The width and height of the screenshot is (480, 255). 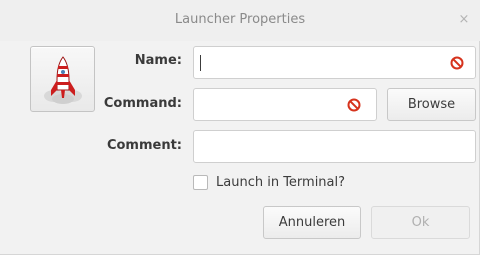 I want to click on browse-button: Browse, so click(x=431, y=104).